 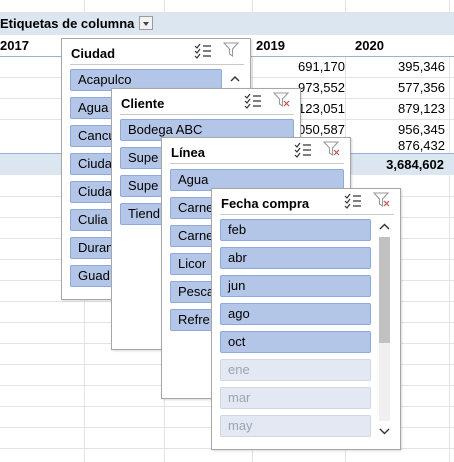 What do you see at coordinates (295, 230) in the screenshot?
I see `slicer-item-selected: feb` at bounding box center [295, 230].